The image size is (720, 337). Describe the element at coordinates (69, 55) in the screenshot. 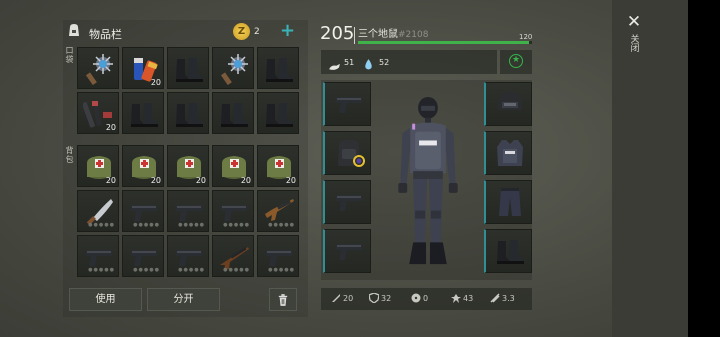

I see `pocket-label: 口袋` at that location.